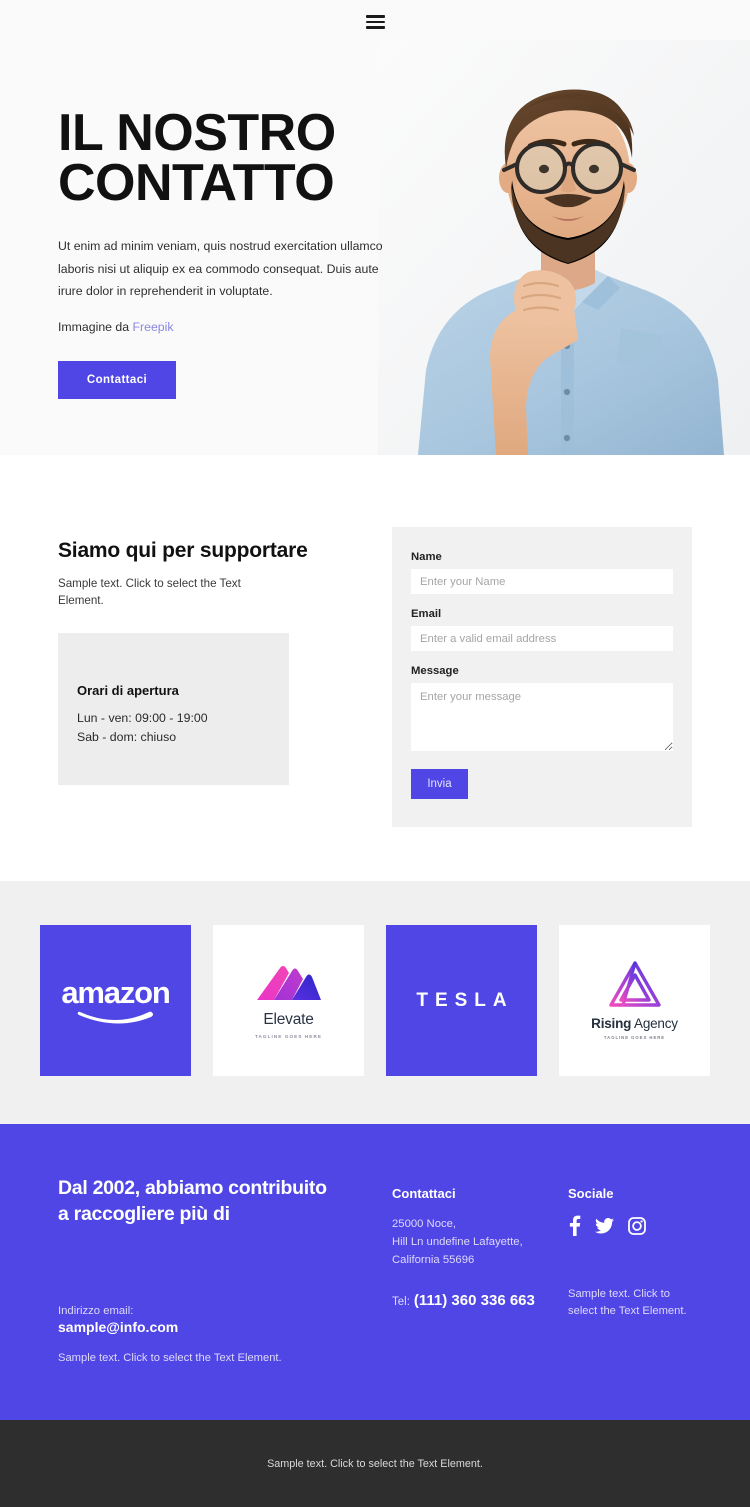 Image resolution: width=750 pixels, height=1507 pixels. Describe the element at coordinates (574, 1225) in the screenshot. I see `facebook-icon` at that location.